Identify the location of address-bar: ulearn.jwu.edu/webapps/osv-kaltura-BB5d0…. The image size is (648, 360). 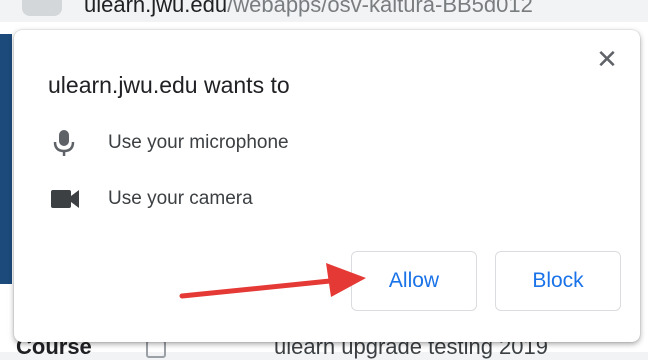
(324, 11).